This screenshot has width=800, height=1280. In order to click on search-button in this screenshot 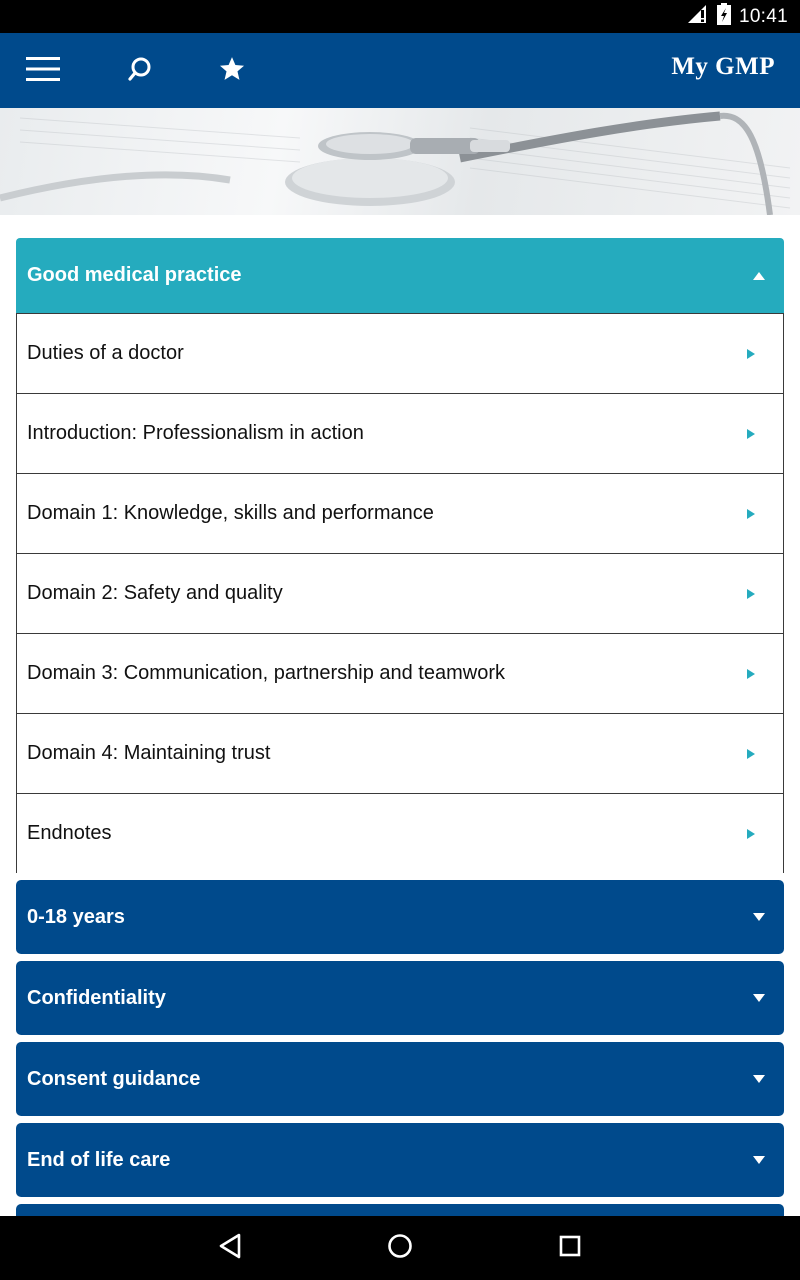, I will do `click(140, 71)`.